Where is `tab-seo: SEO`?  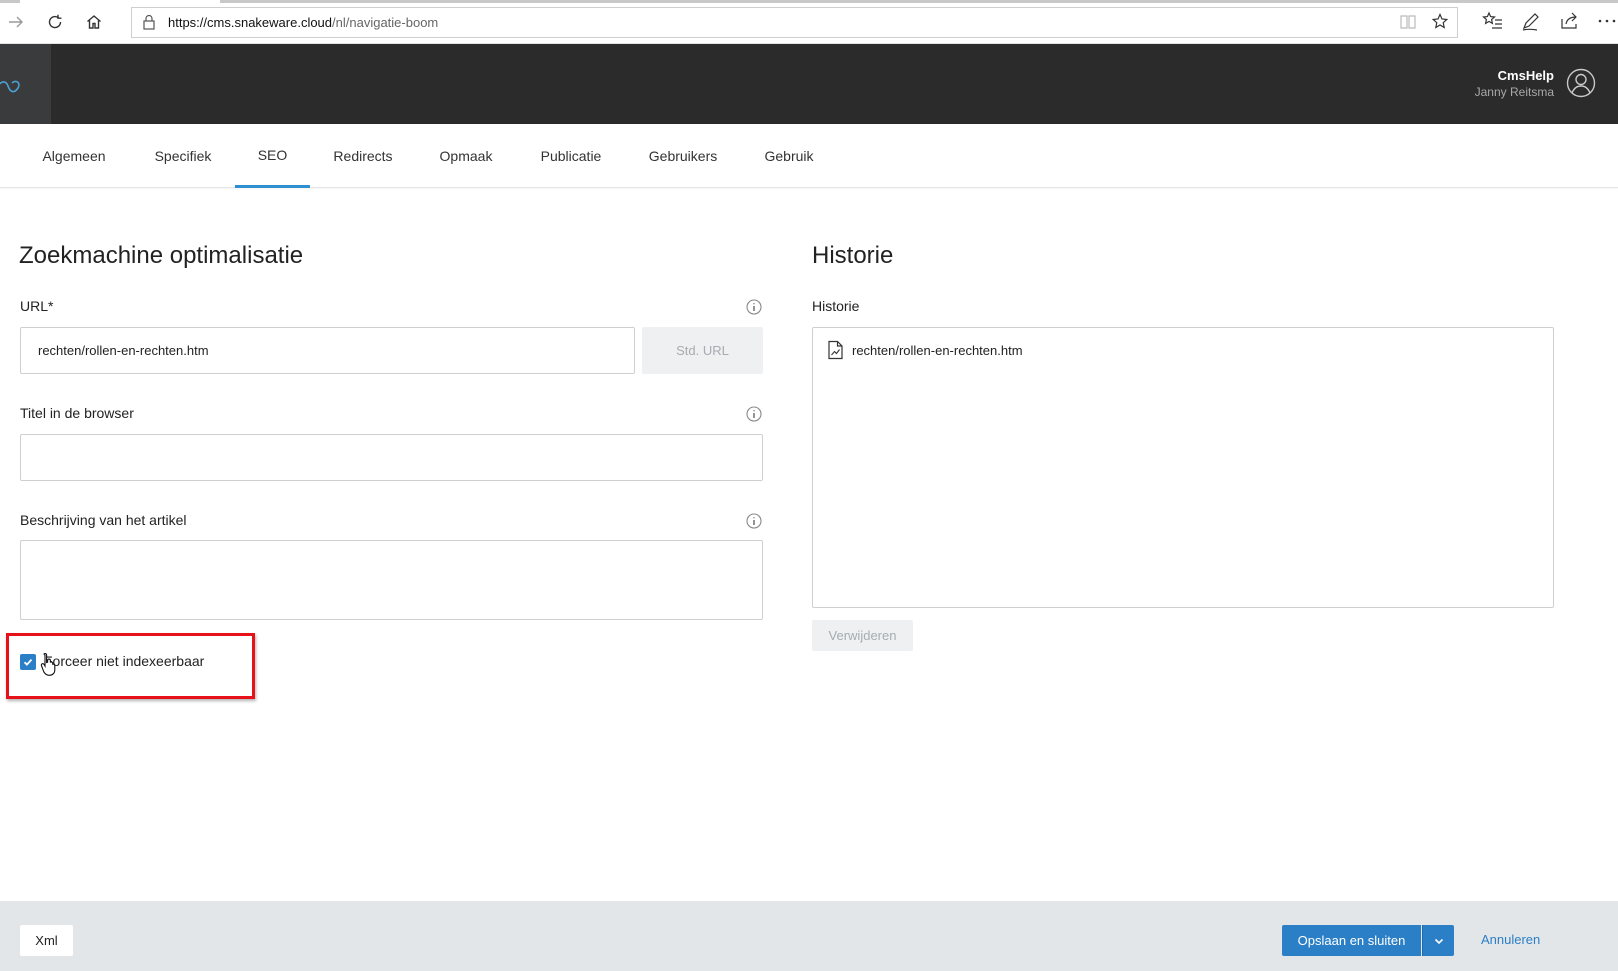 tab-seo: SEO is located at coordinates (272, 156).